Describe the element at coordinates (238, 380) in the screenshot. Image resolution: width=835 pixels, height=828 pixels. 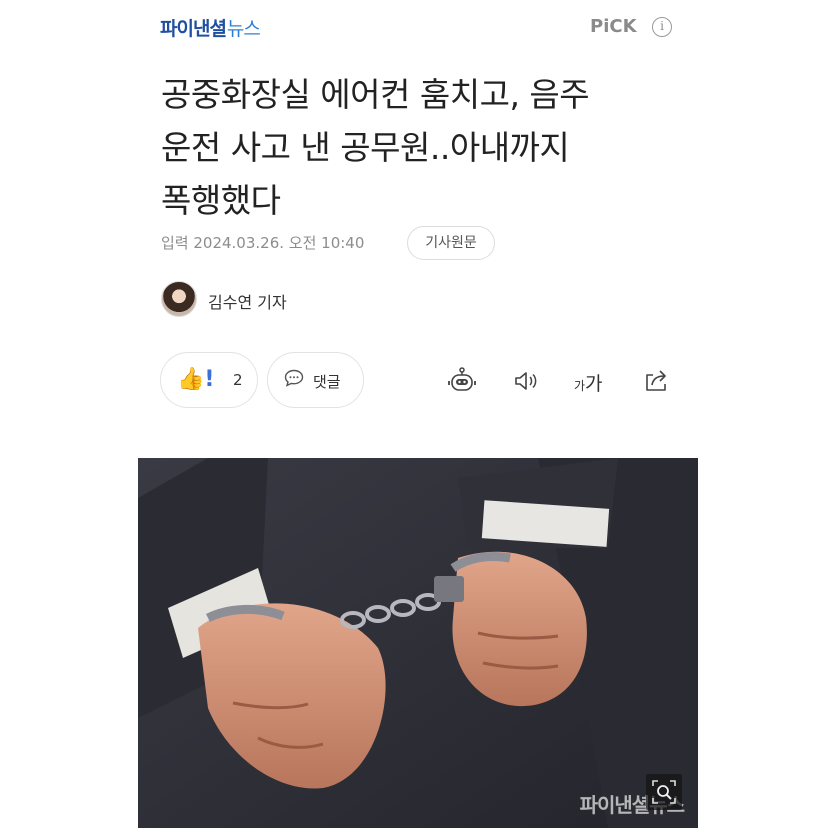
I see `reaction-count: 2` at that location.